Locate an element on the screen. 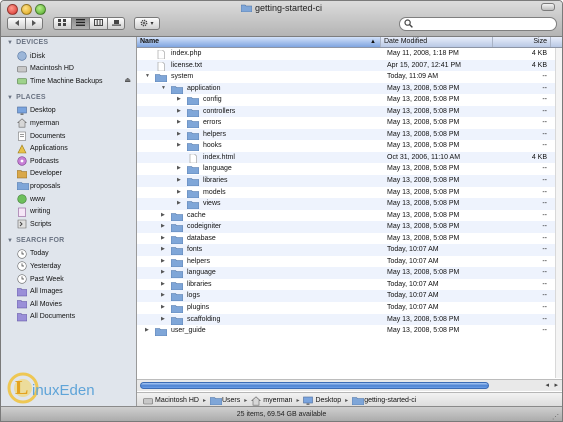 Image resolution: width=563 pixels, height=422 pixels. table-row: ▶ libraries May 13, 2008, 5:08 PM -- is located at coordinates (346, 181).